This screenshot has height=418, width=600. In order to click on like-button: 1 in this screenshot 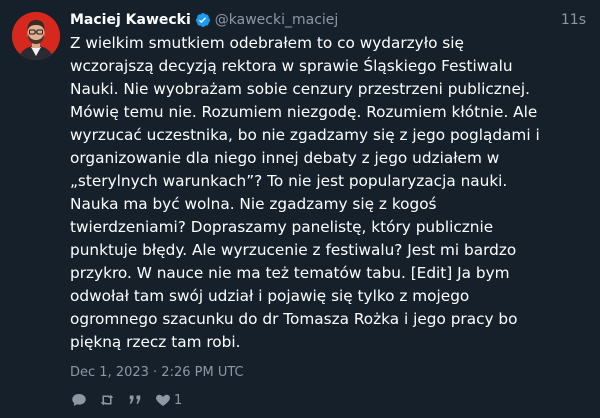, I will do `click(168, 400)`.